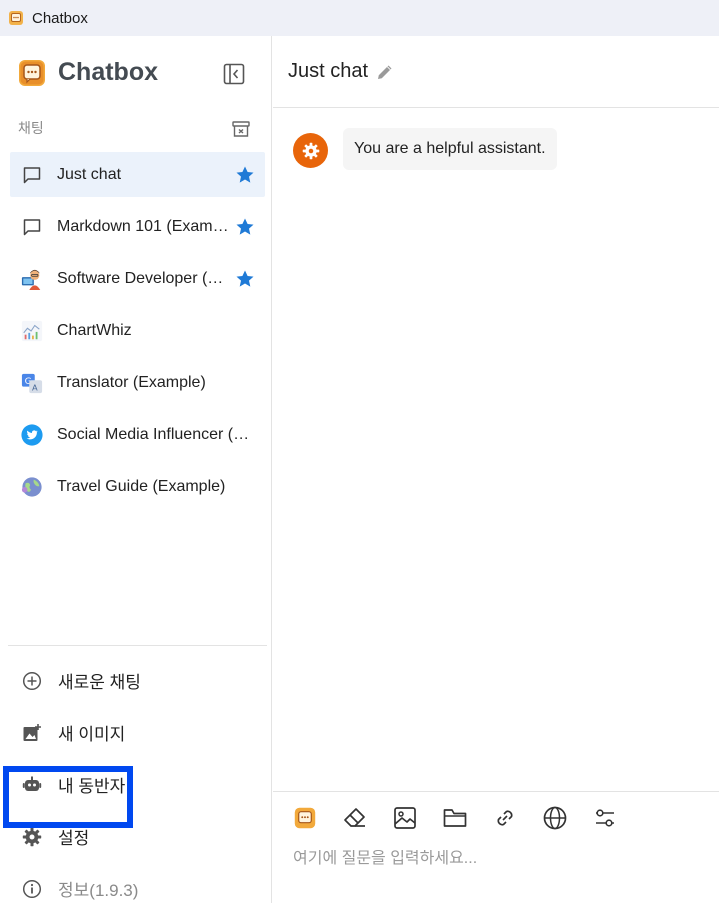  What do you see at coordinates (32, 279) in the screenshot?
I see `developer-avatar-icon` at bounding box center [32, 279].